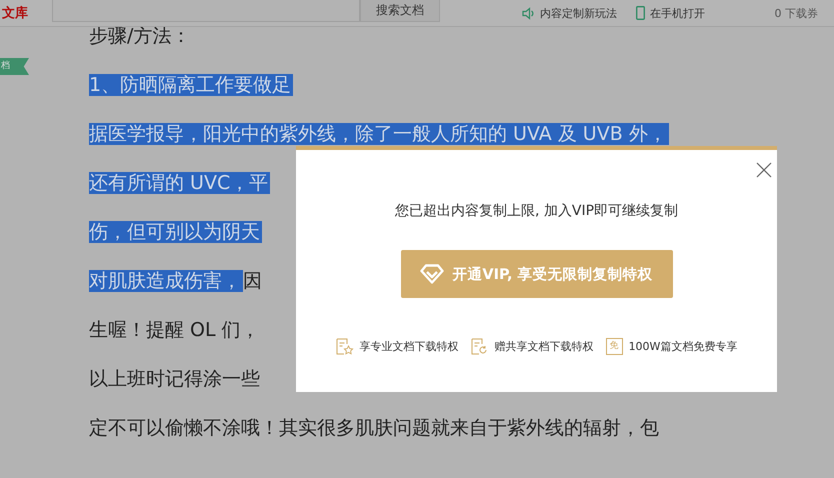 This screenshot has width=834, height=478. What do you see at coordinates (479, 346) in the screenshot?
I see `document-refresh-icon` at bounding box center [479, 346].